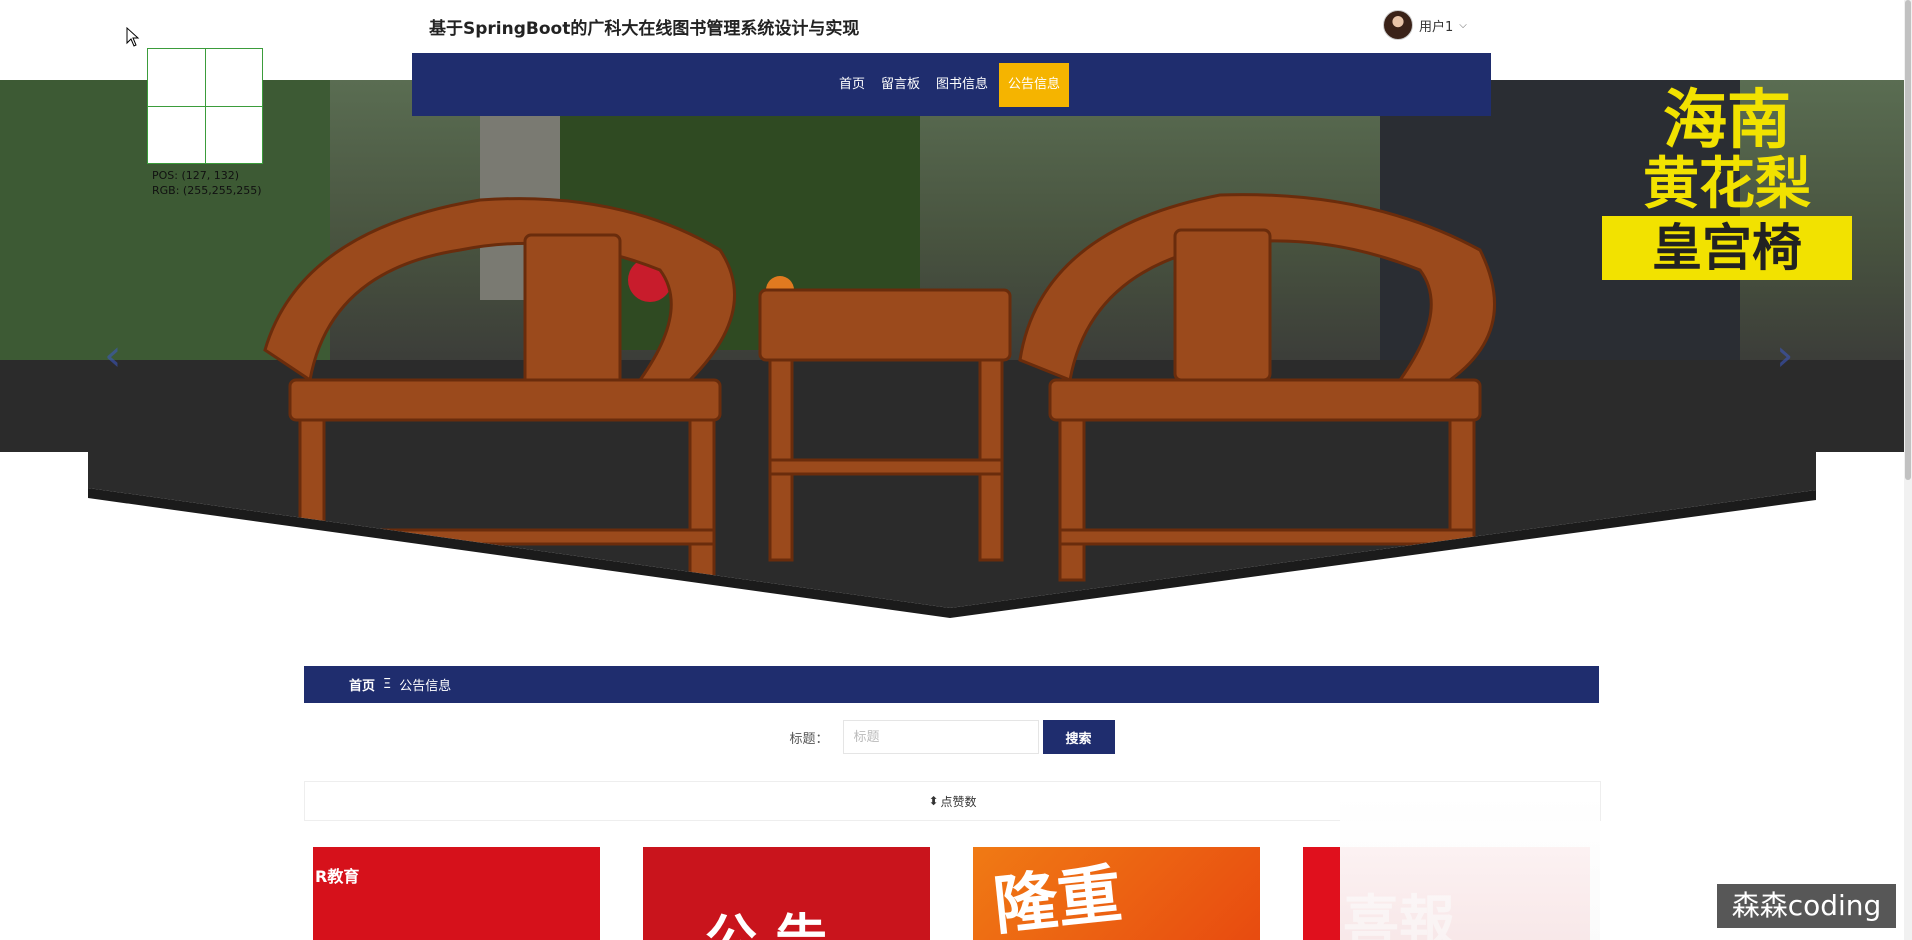 This screenshot has width=1912, height=940. What do you see at coordinates (206, 183) in the screenshot?
I see `picker-readout: POS: (127, 132) RGB: (255,255,255)` at bounding box center [206, 183].